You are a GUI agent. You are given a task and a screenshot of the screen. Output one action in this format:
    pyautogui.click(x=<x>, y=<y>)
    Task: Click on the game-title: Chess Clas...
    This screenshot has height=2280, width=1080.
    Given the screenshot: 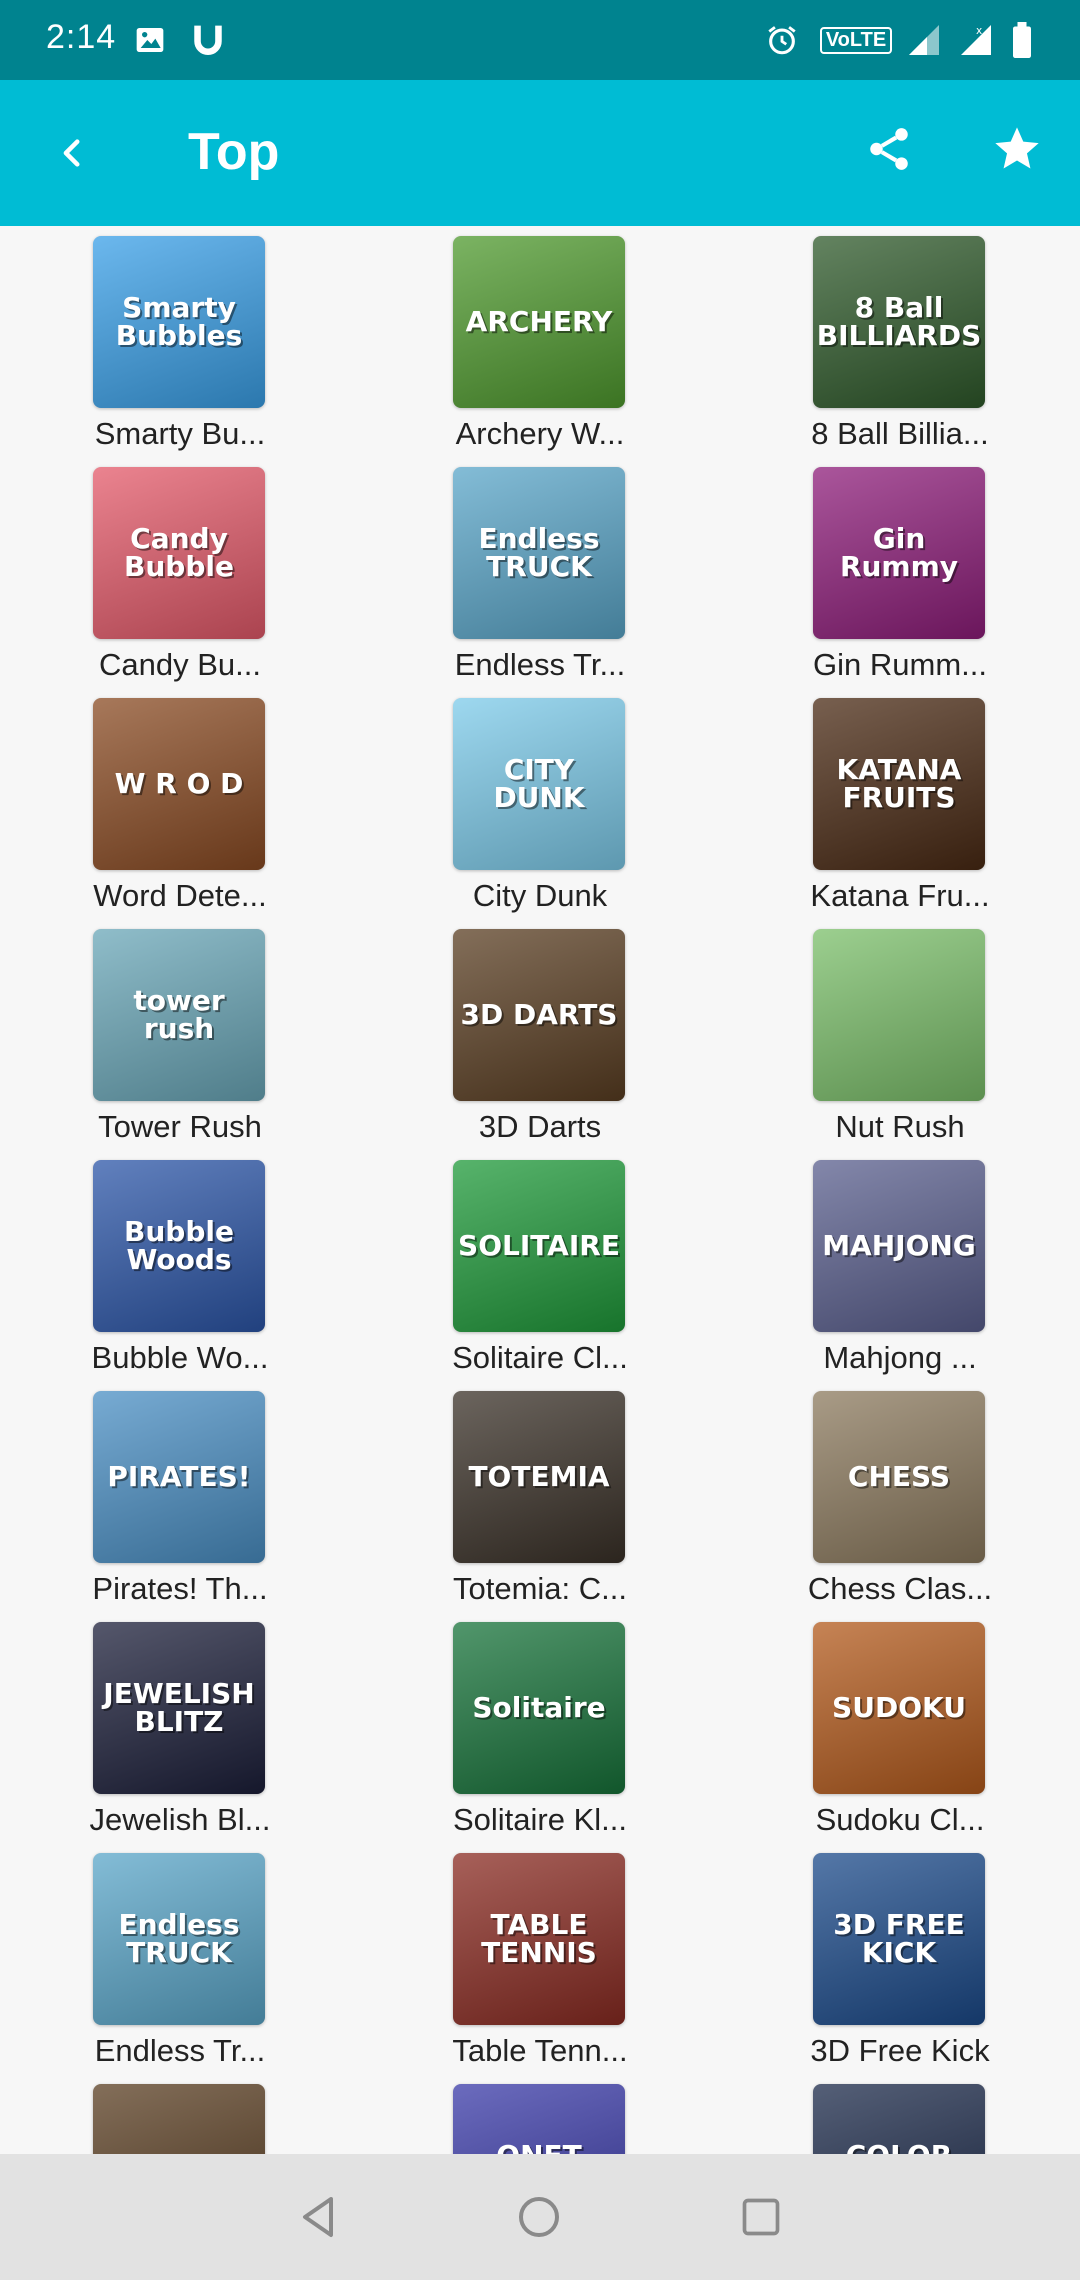 What is the action you would take?
    pyautogui.click(x=900, y=1588)
    